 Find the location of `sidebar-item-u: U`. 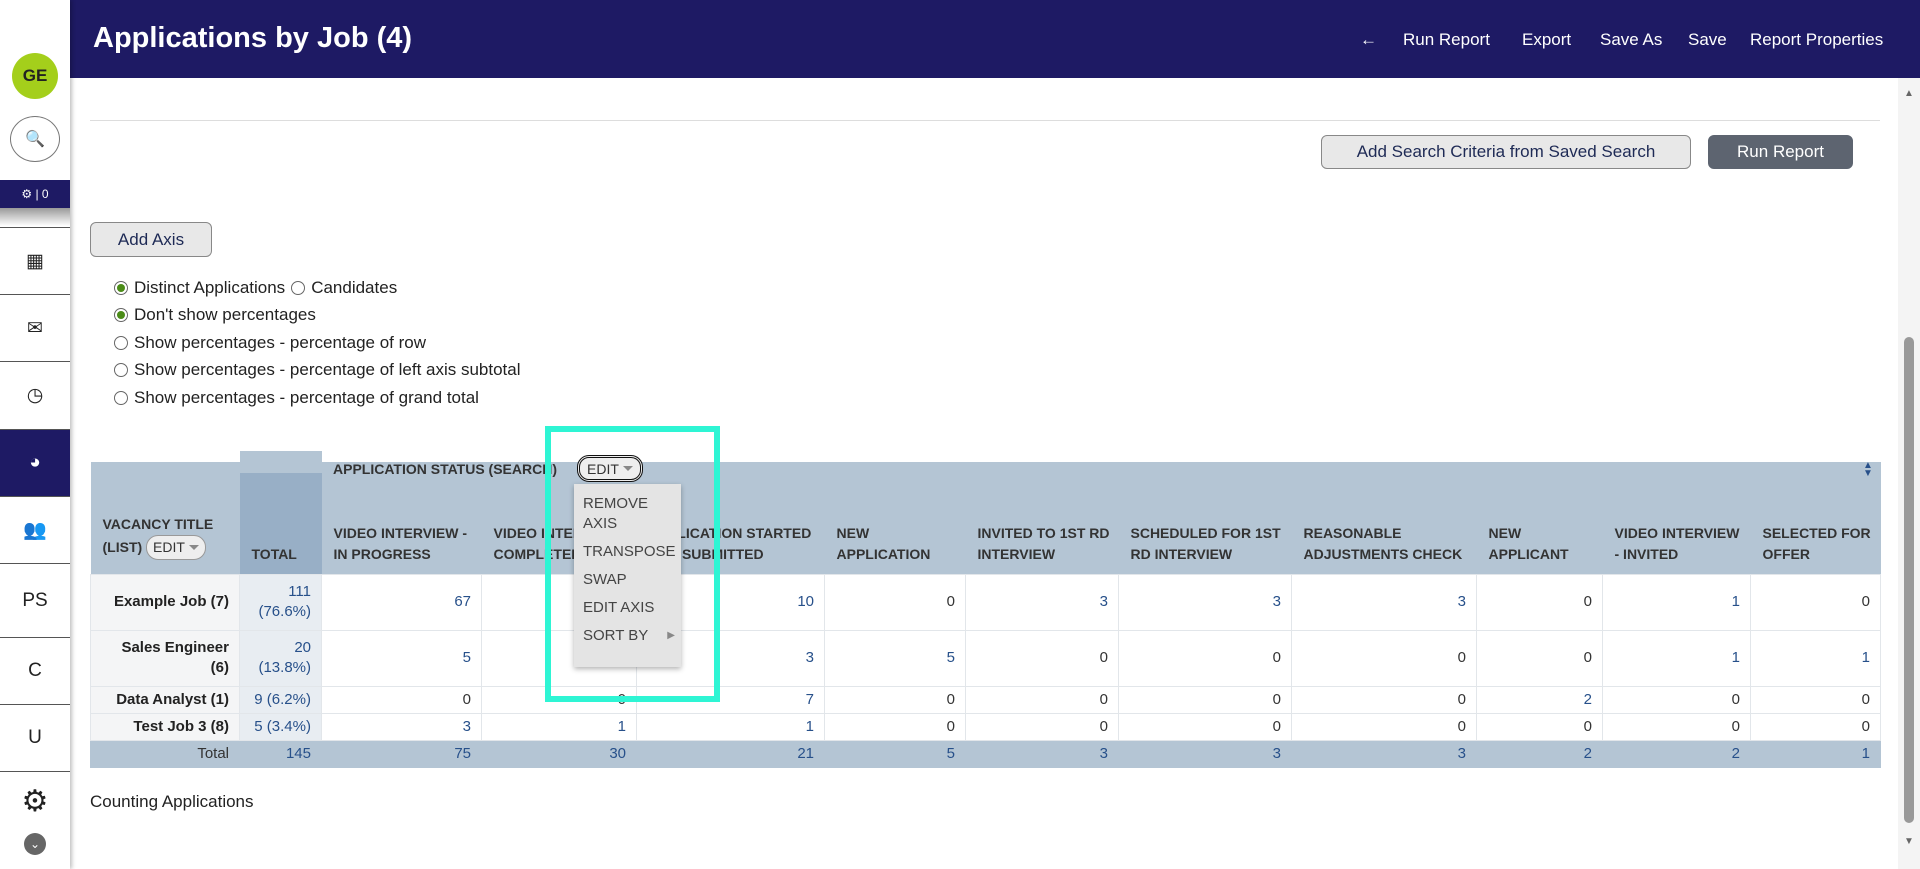

sidebar-item-u: U is located at coordinates (35, 737).